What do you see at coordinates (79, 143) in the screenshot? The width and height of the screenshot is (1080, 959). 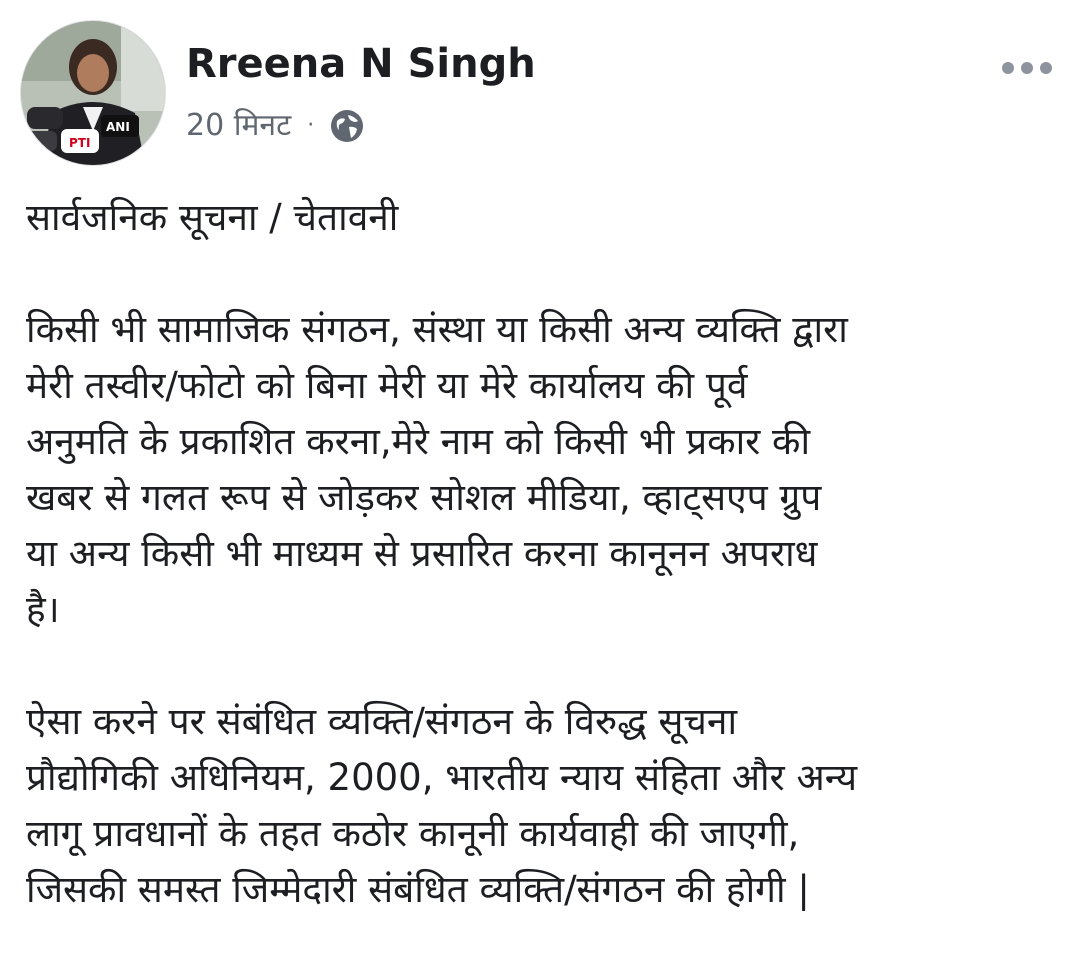 I see `avatar-mic-label-pti: PTI` at bounding box center [79, 143].